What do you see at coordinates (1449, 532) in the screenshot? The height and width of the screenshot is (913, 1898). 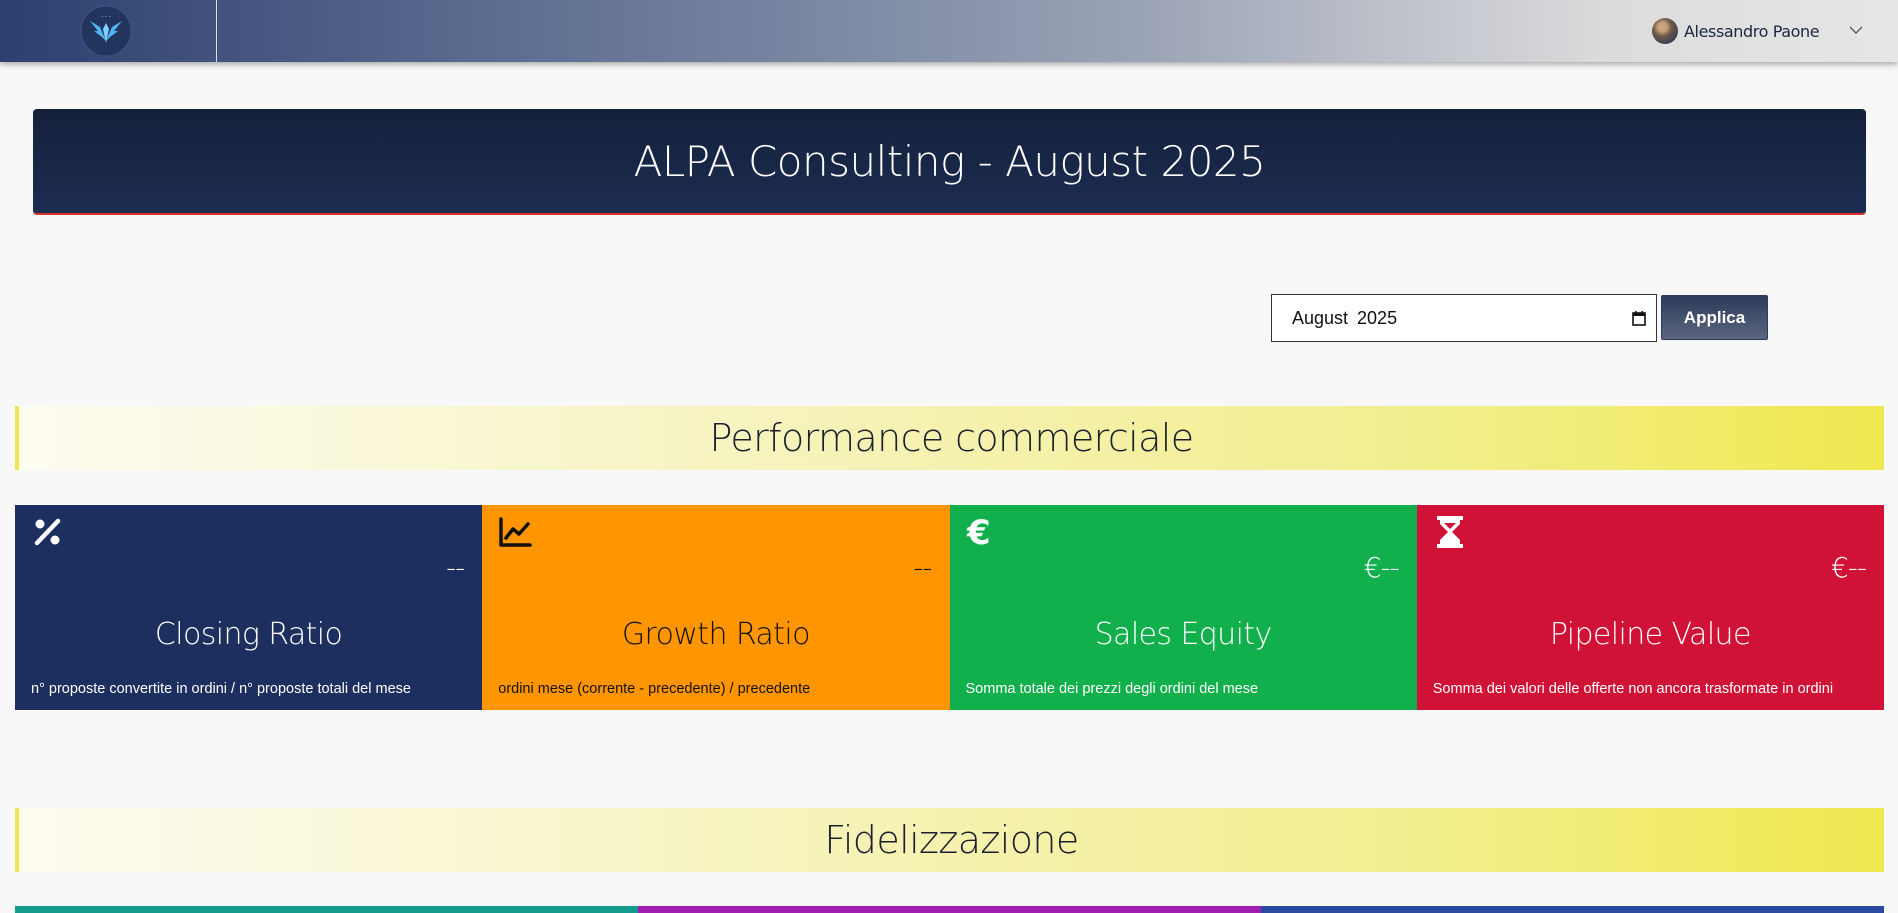 I see `hourglass-icon` at bounding box center [1449, 532].